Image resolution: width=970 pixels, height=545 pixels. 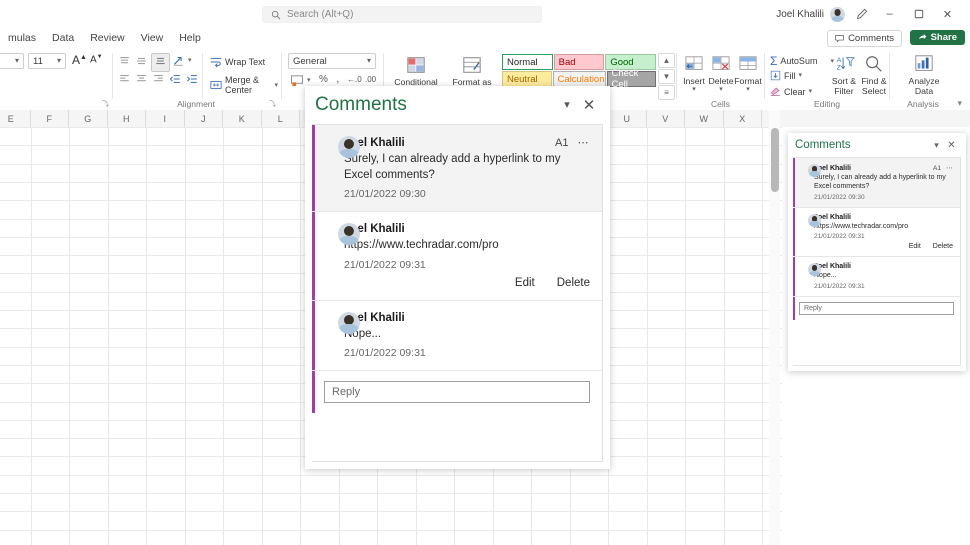 I want to click on align-center-icon, so click(x=141, y=80).